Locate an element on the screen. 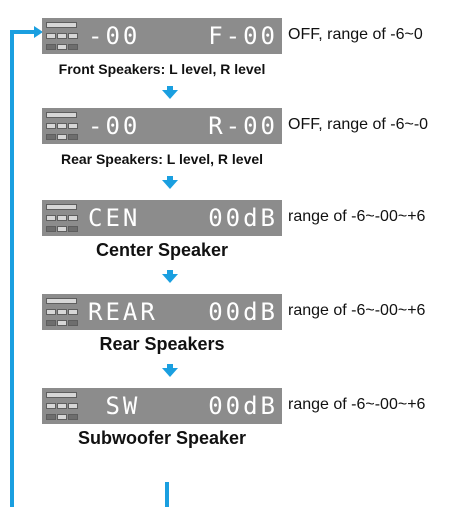  lcd-right-text: F-00 is located at coordinates (243, 36).